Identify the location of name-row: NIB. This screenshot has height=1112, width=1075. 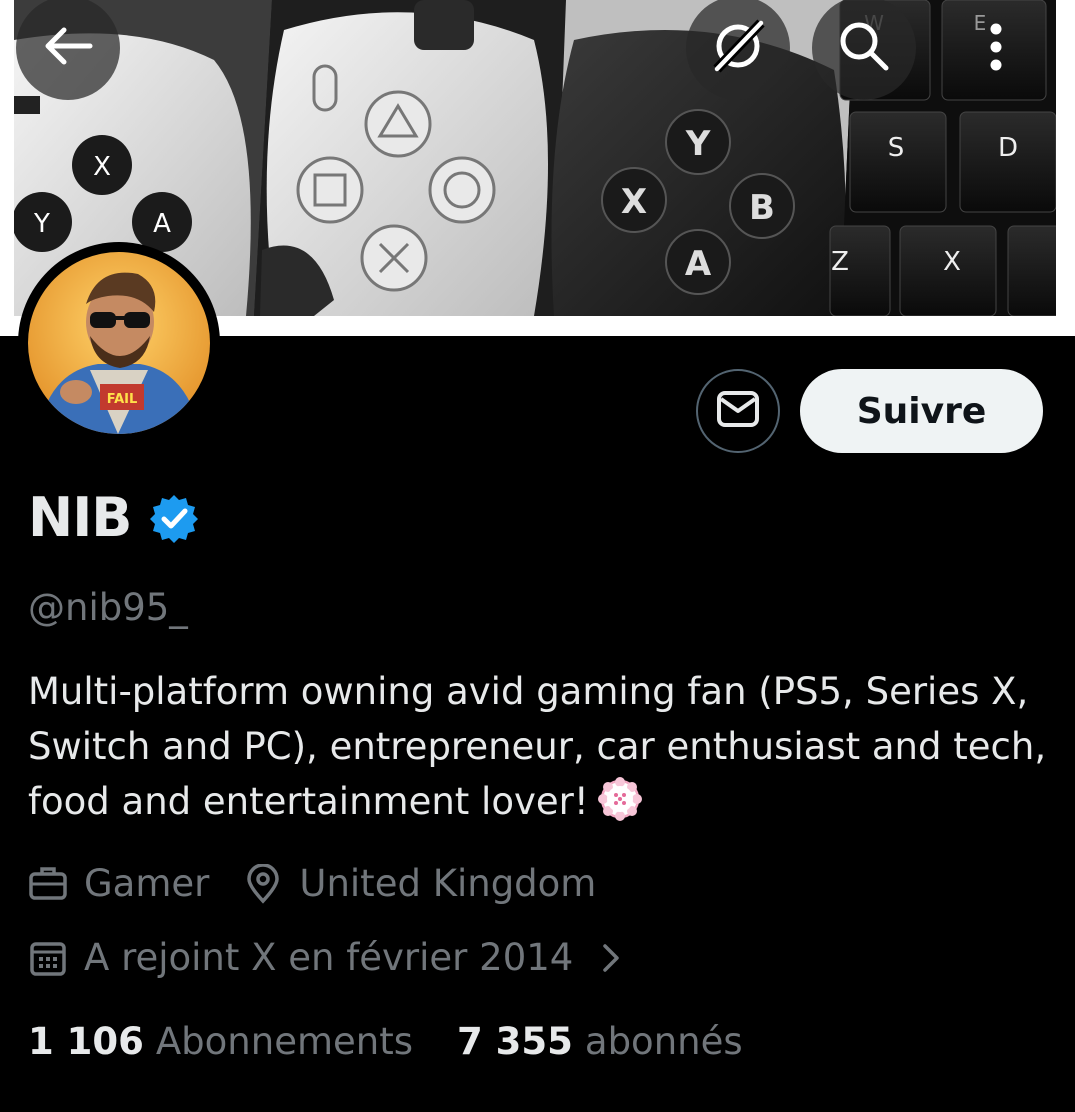
(113, 517).